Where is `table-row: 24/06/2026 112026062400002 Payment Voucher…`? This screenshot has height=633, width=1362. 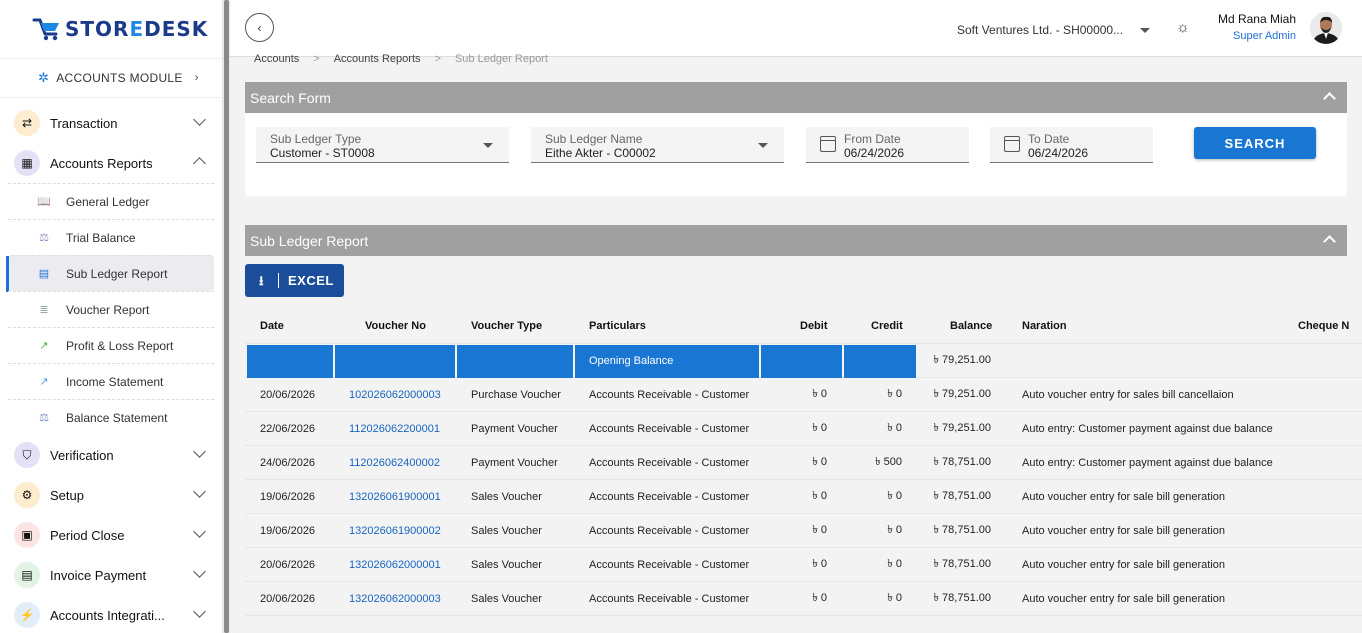
table-row: 24/06/2026 112026062400002 Payment Voucher… is located at coordinates (803, 463).